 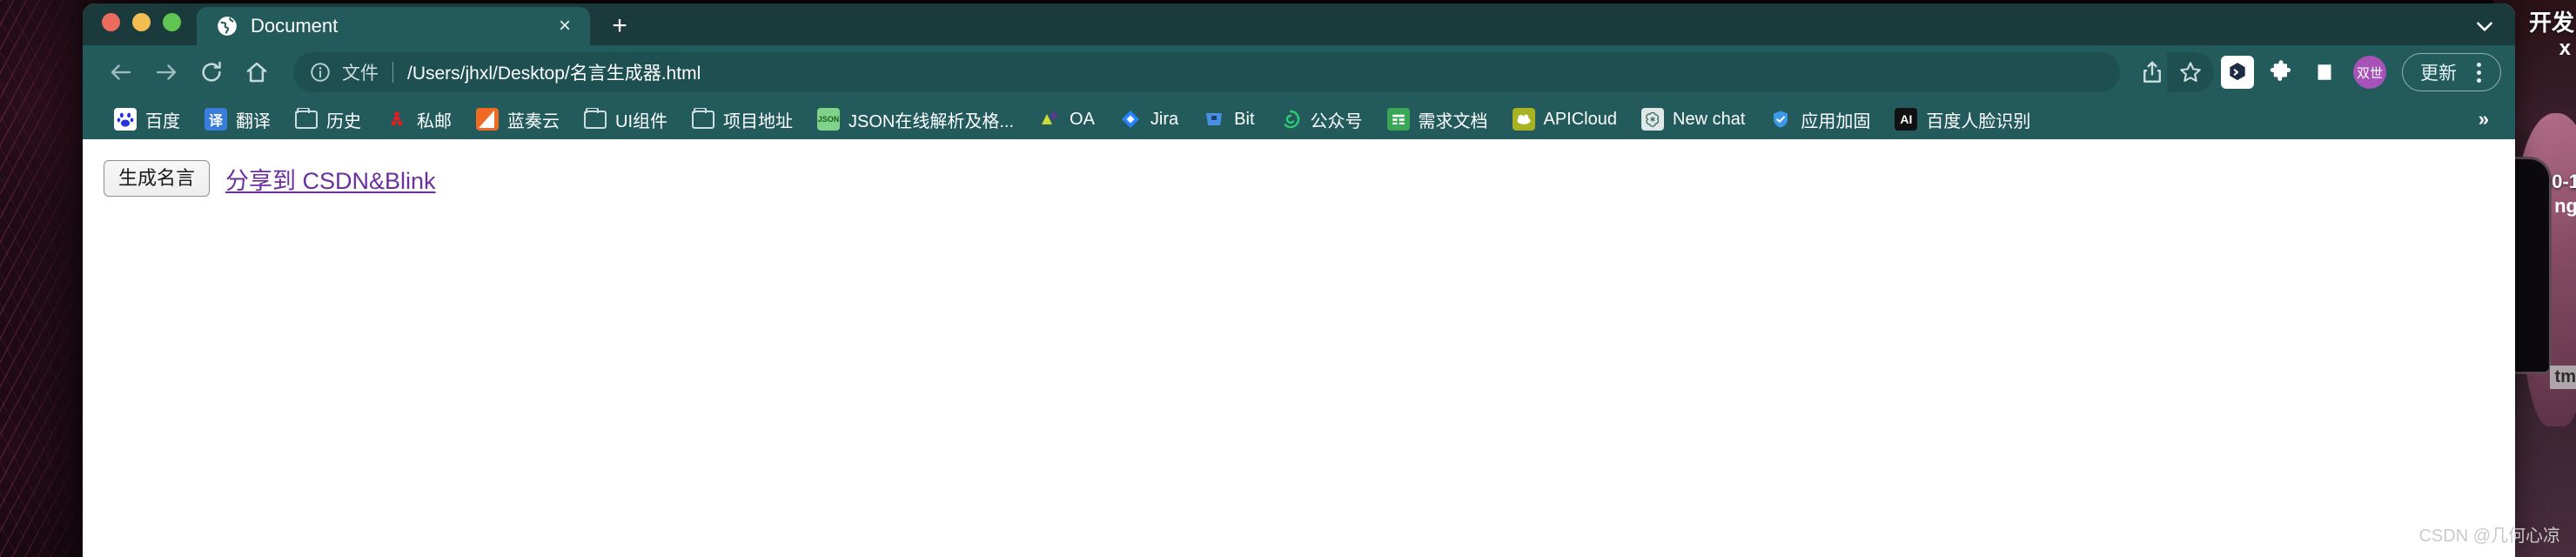 I want to click on bookmark-label: OA, so click(x=1082, y=119).